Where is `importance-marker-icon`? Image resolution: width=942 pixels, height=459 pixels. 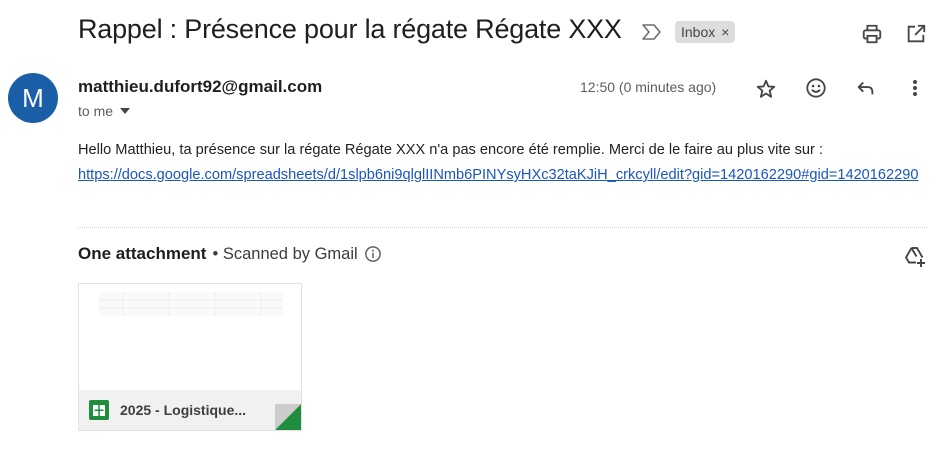 importance-marker-icon is located at coordinates (652, 32).